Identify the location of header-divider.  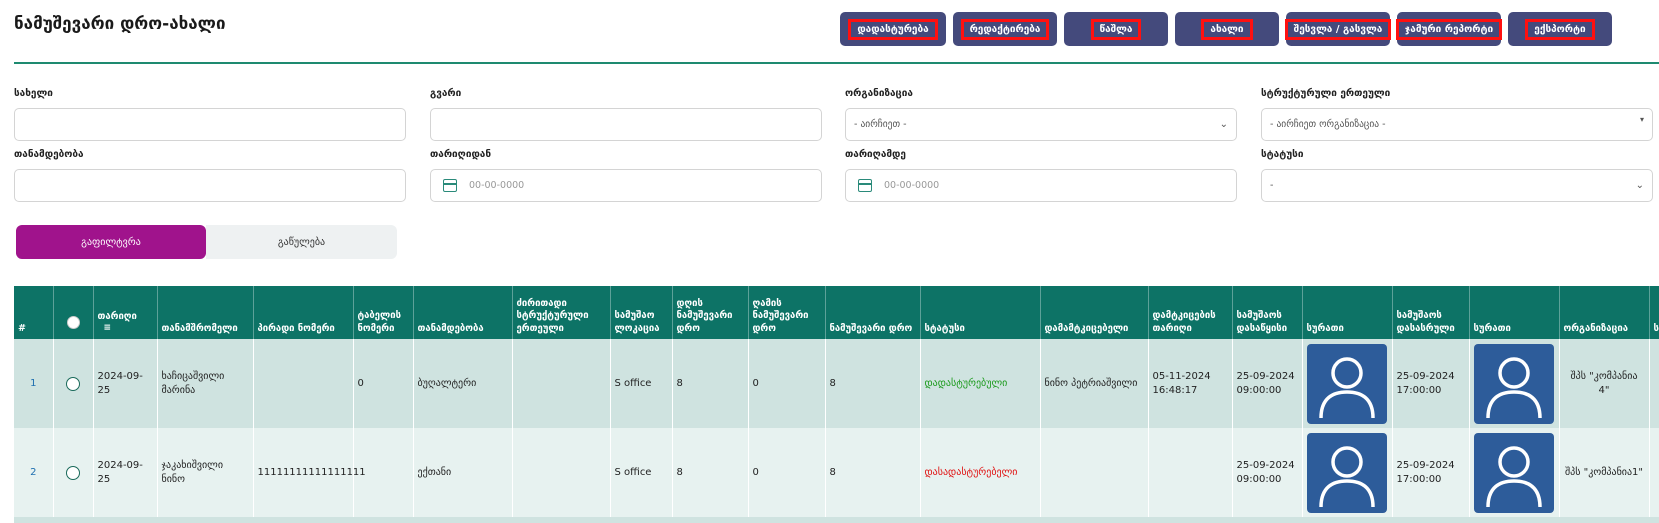
(836, 63).